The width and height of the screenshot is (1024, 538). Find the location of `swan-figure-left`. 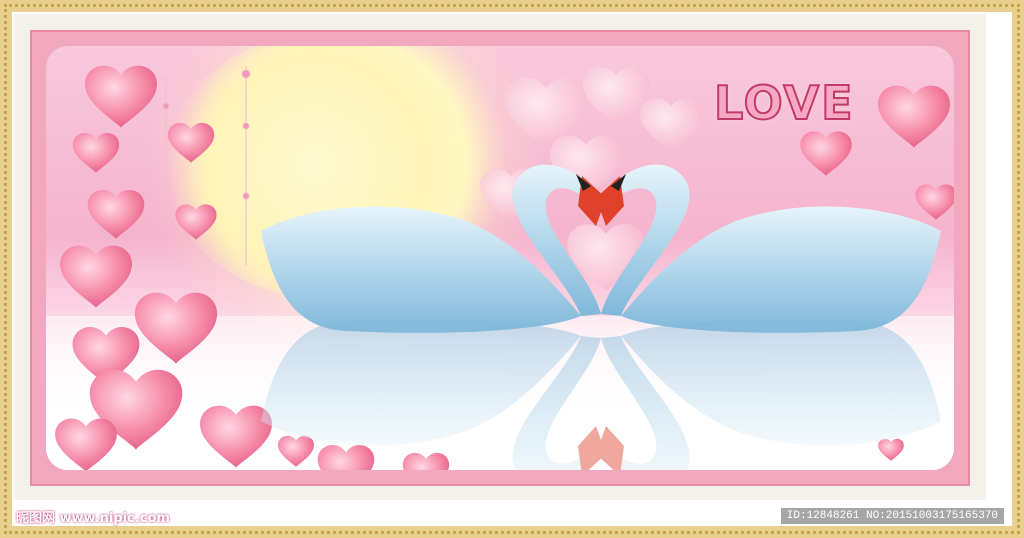

swan-figure-left is located at coordinates (433, 248).